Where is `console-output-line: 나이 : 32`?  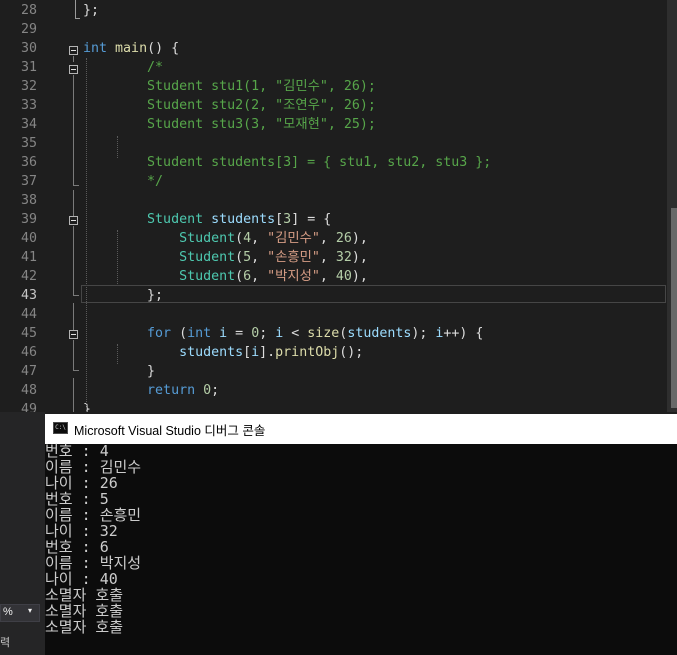
console-output-line: 나이 : 32 is located at coordinates (81, 531).